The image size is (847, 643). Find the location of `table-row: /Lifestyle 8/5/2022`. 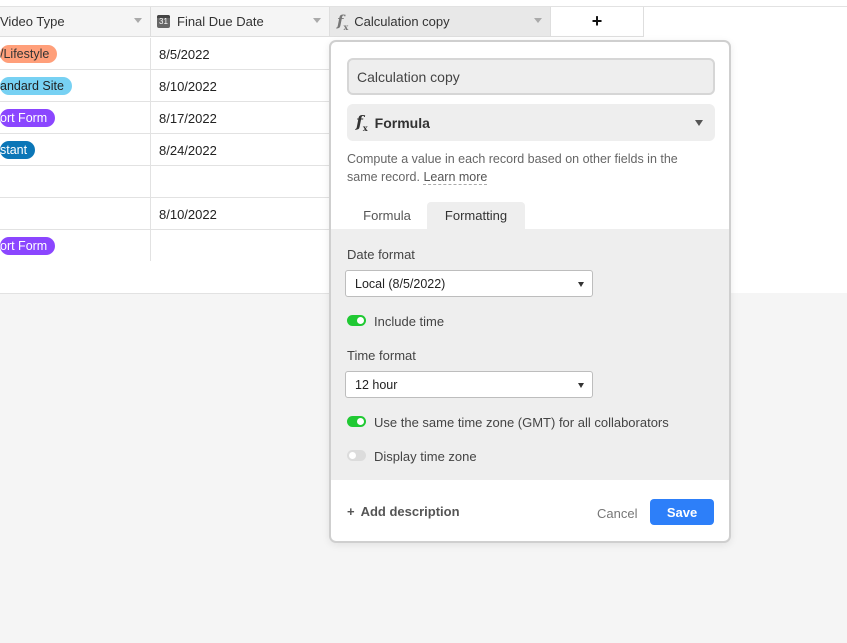

table-row: /Lifestyle 8/5/2022 is located at coordinates (165, 54).